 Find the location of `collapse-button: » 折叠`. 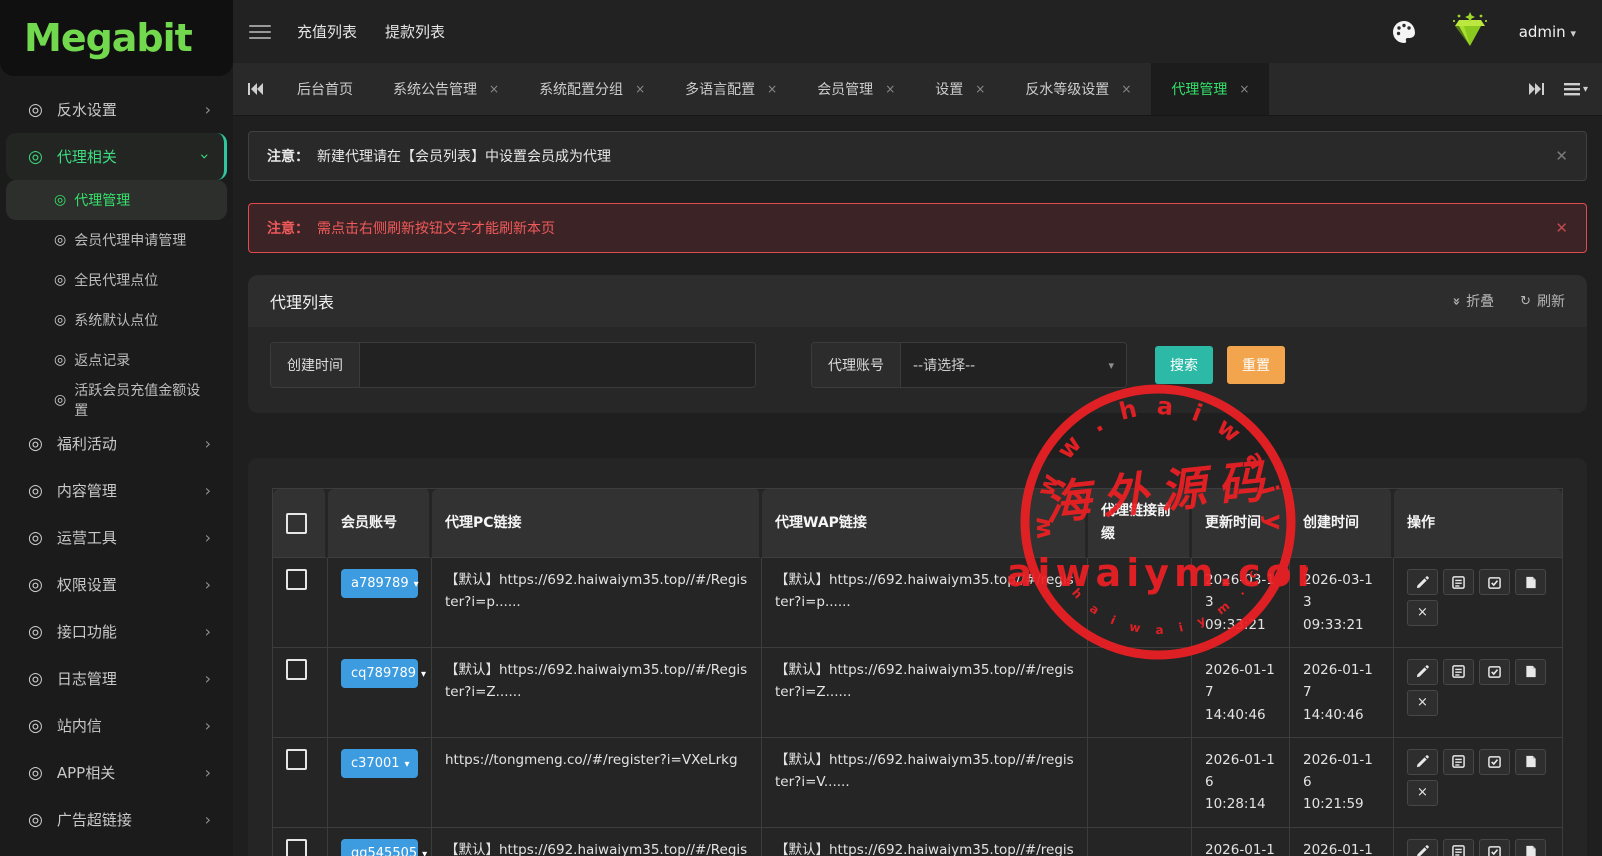

collapse-button: » 折叠 is located at coordinates (1471, 301).